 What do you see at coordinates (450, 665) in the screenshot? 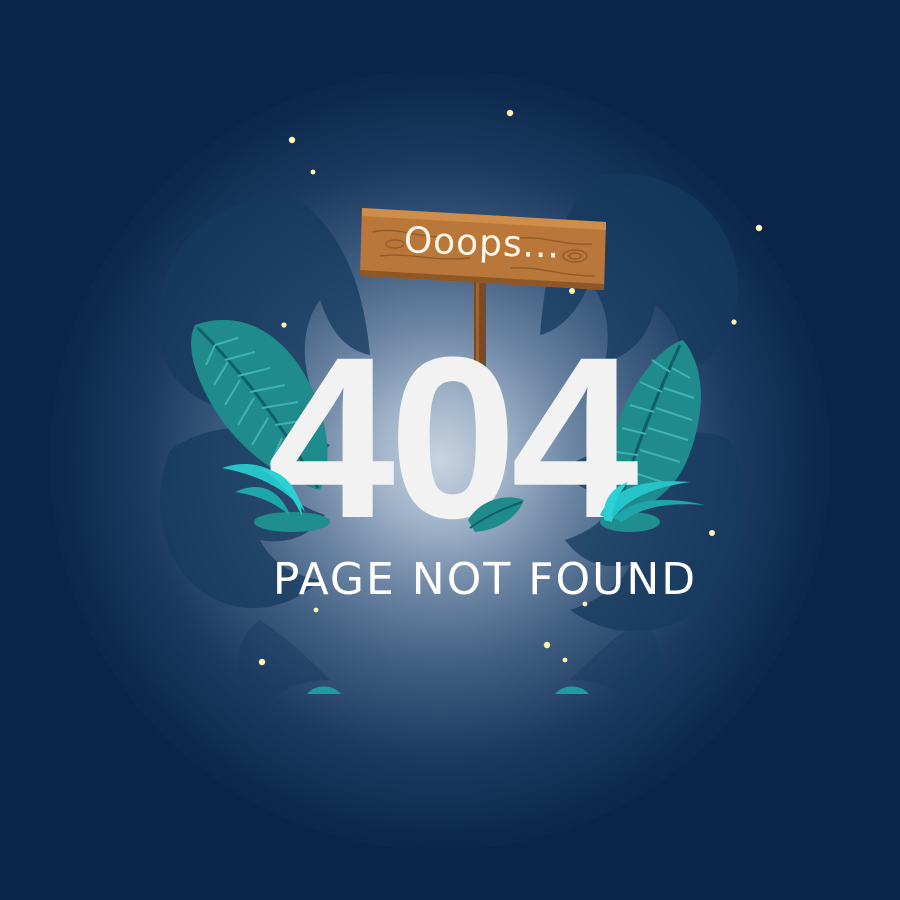
I see `monstera-leaf-icon` at bounding box center [450, 665].